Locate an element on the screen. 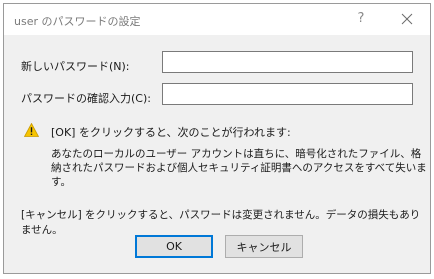 Image resolution: width=434 pixels, height=279 pixels. help-button: ? is located at coordinates (361, 19).